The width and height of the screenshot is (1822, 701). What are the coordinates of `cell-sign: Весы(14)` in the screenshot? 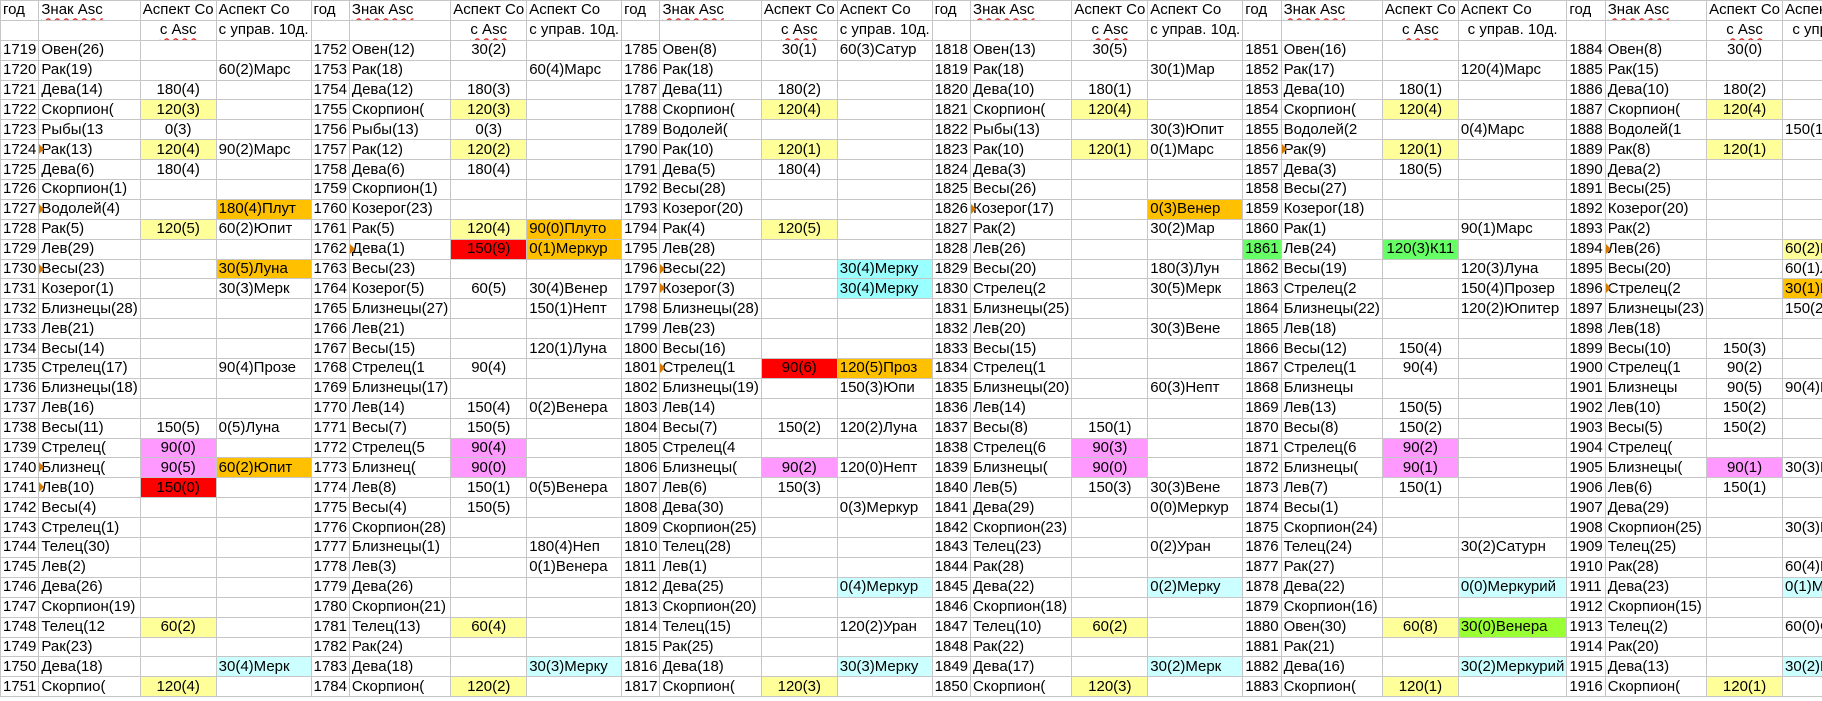 It's located at (89, 349).